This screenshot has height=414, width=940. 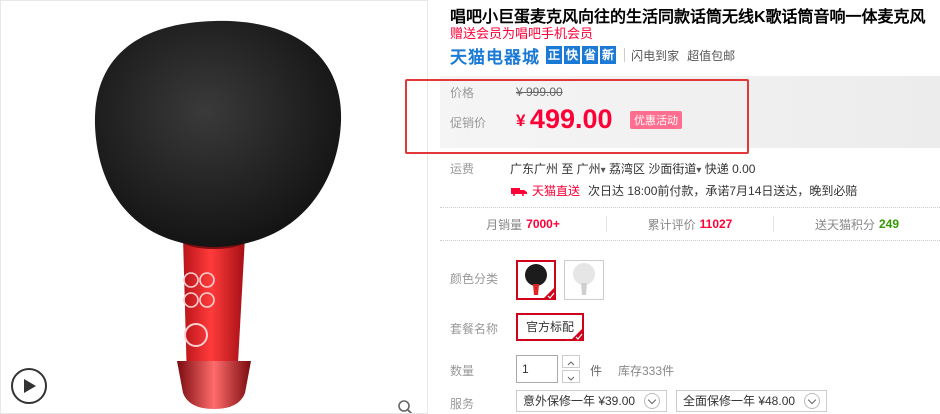 I want to click on color-swatch-white, so click(x=584, y=280).